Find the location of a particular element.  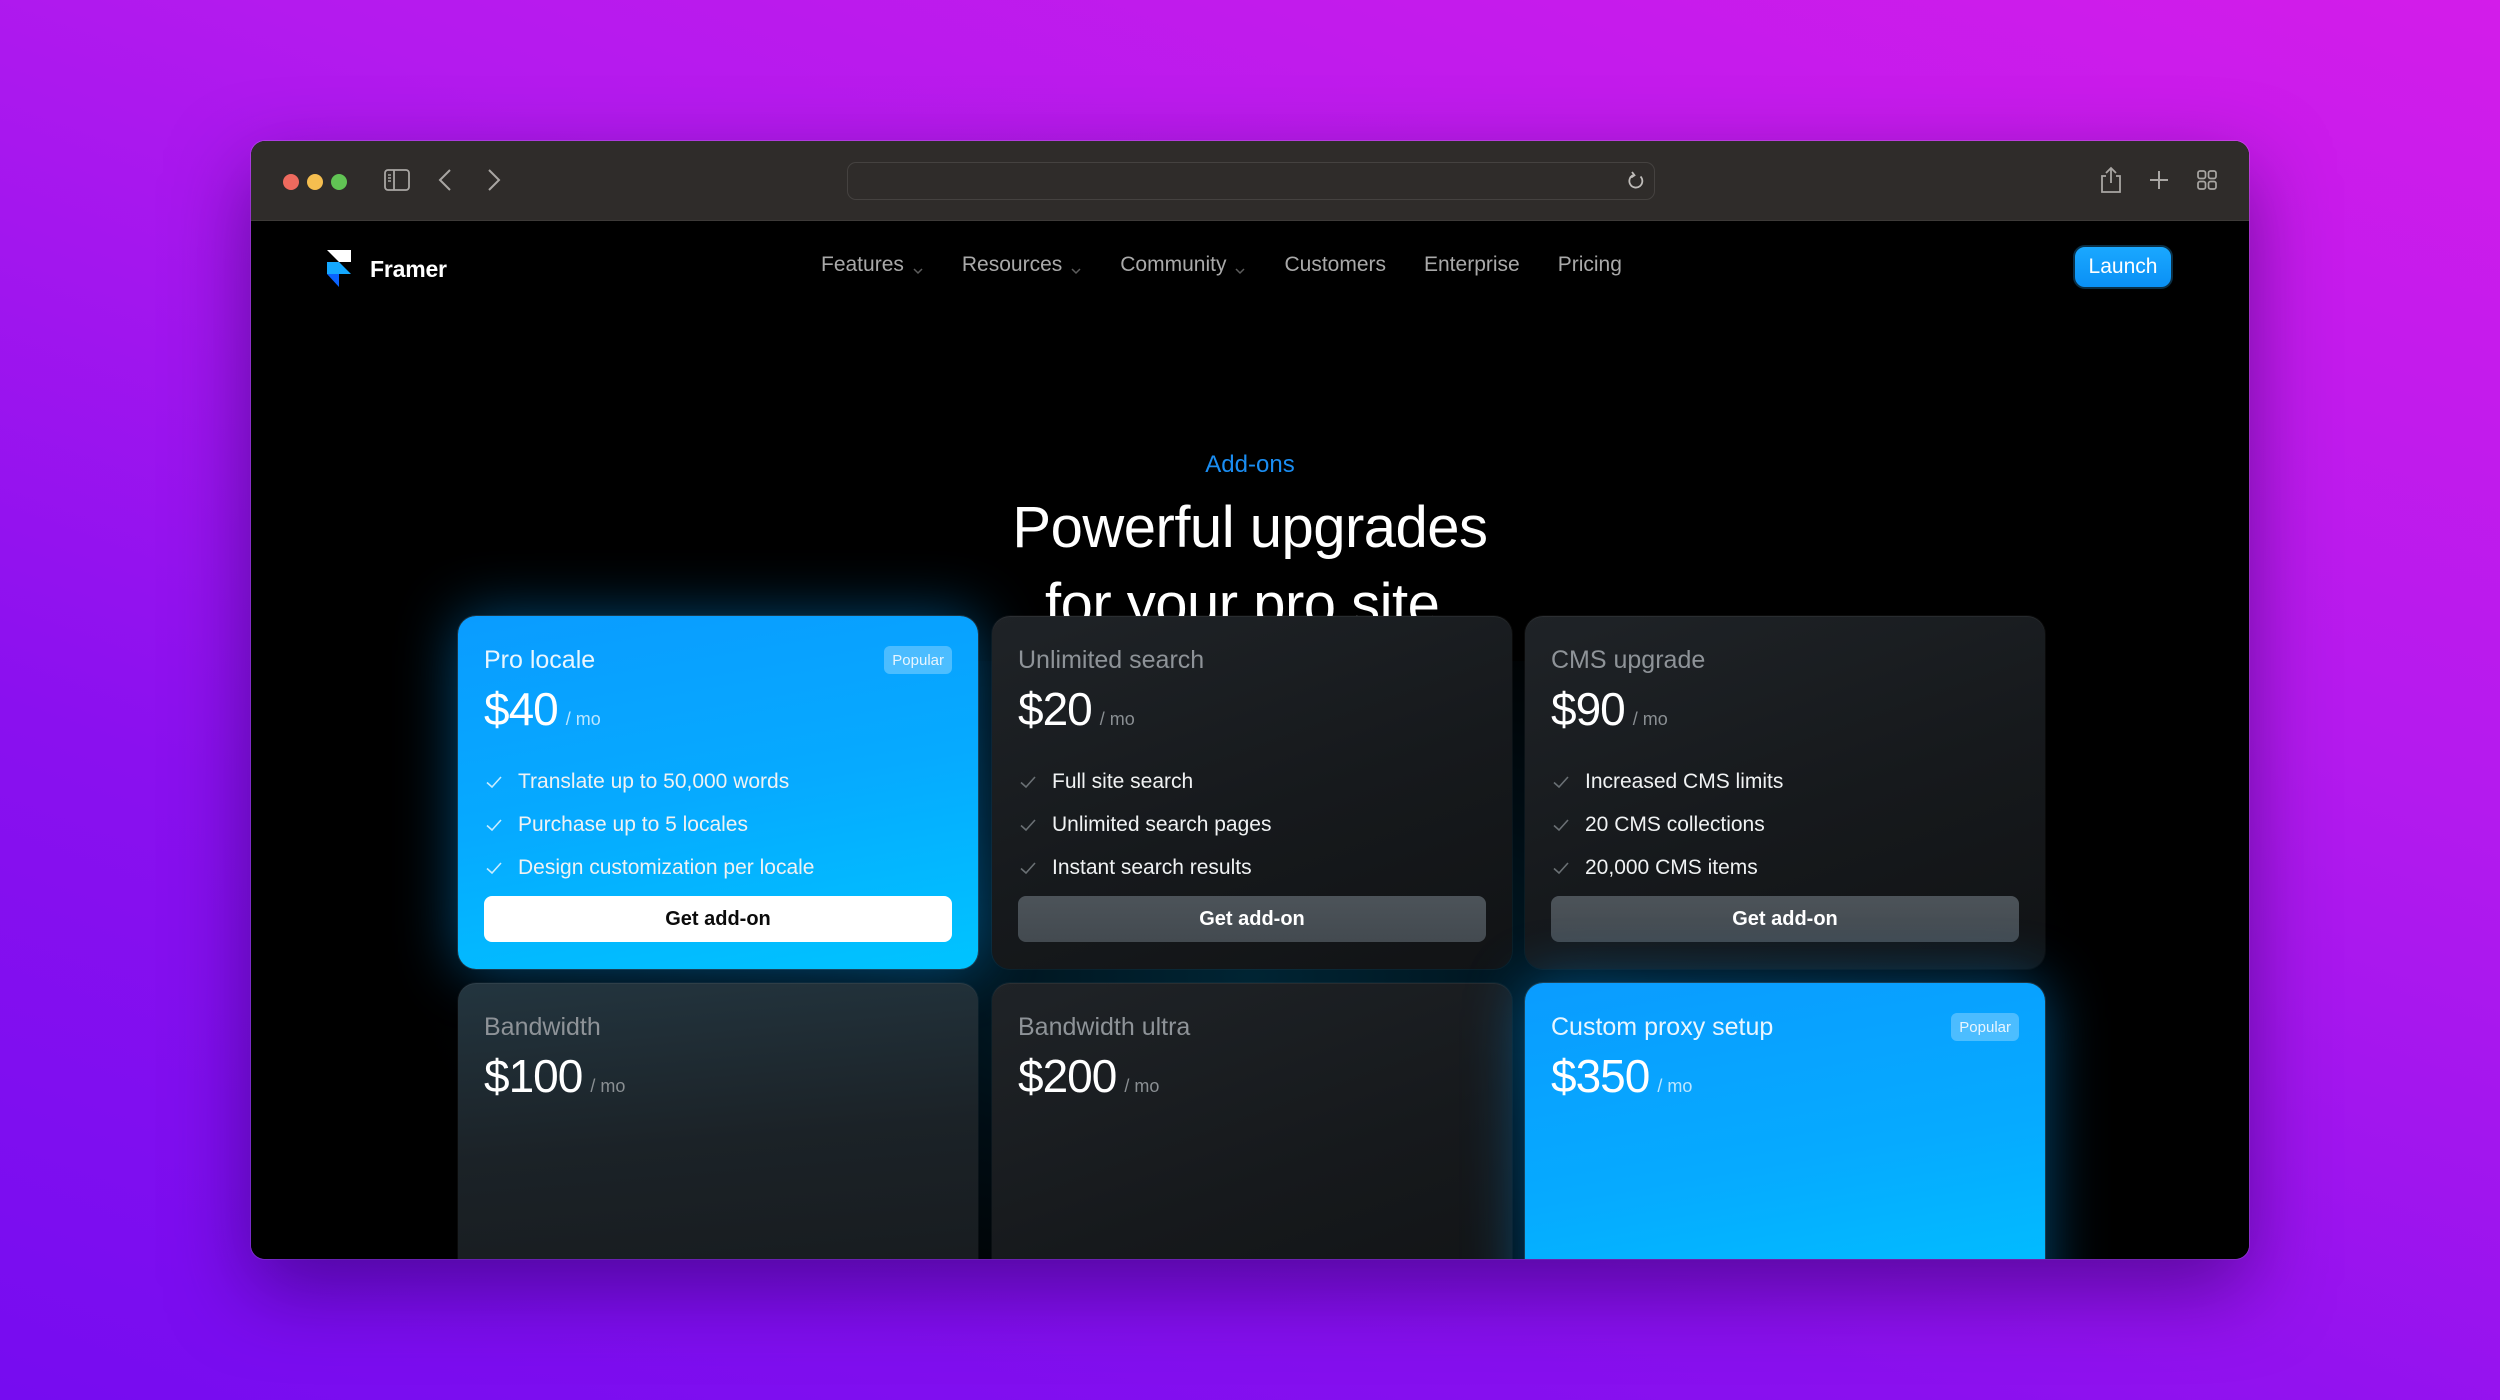

addon-card-bandwidth: Bandwidth $100 / mo is located at coordinates (718, 1121).